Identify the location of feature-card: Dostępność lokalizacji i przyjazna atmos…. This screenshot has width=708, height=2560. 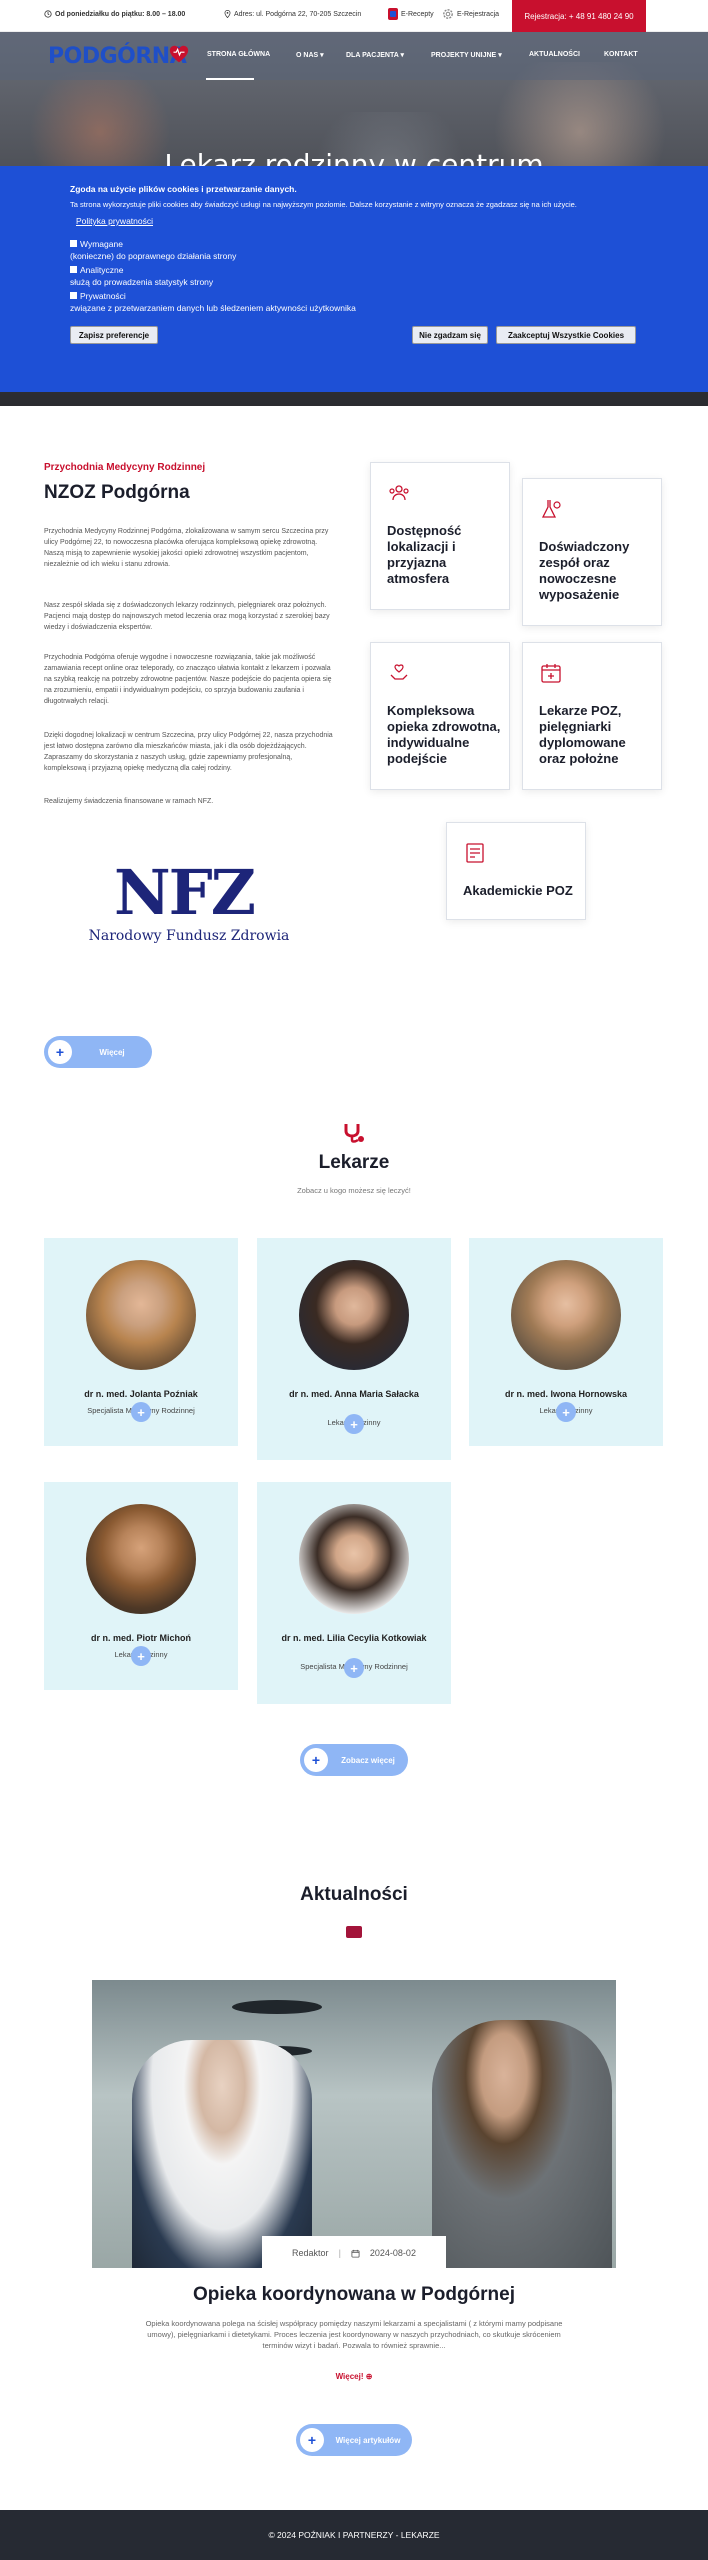
(440, 536).